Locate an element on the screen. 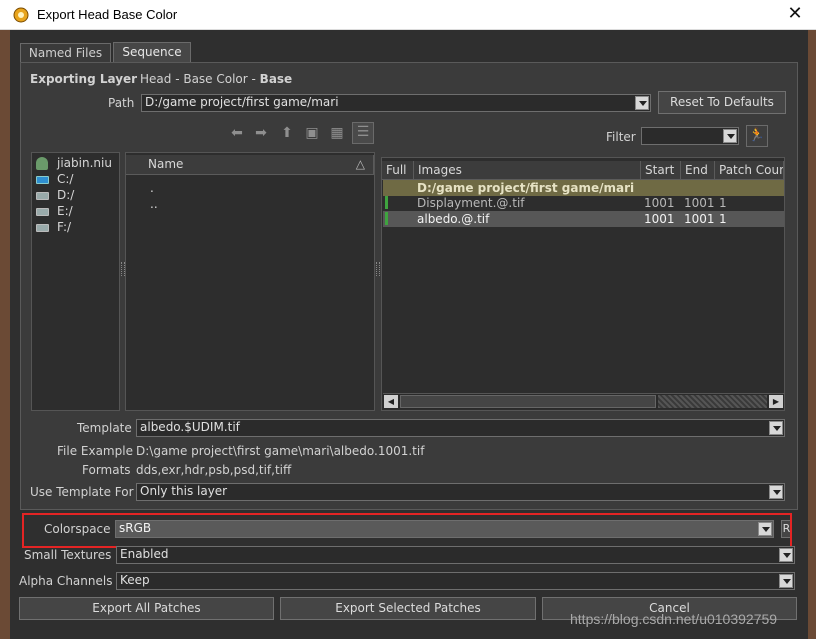 The height and width of the screenshot is (639, 816). sort-triangle-icon: △ is located at coordinates (360, 164).